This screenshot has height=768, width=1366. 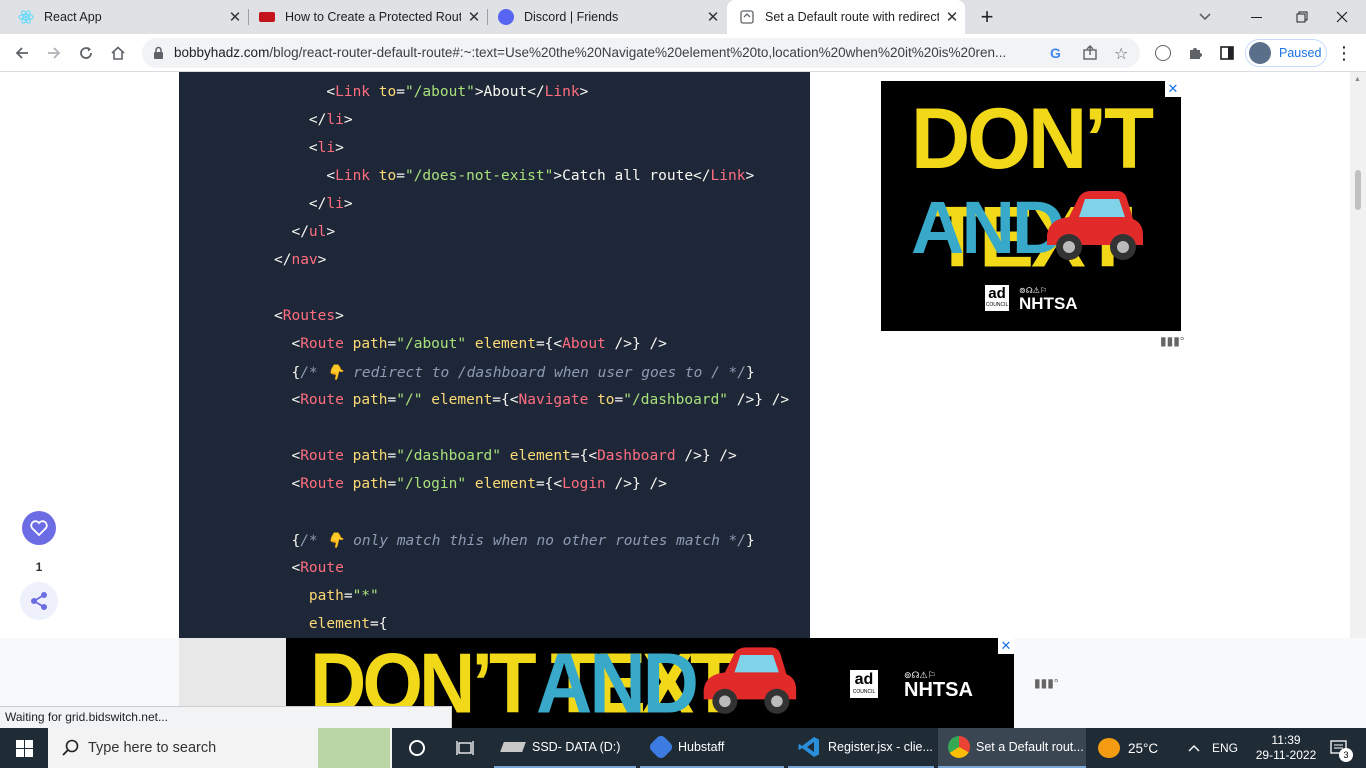 I want to click on task-view-icon, so click(x=465, y=748).